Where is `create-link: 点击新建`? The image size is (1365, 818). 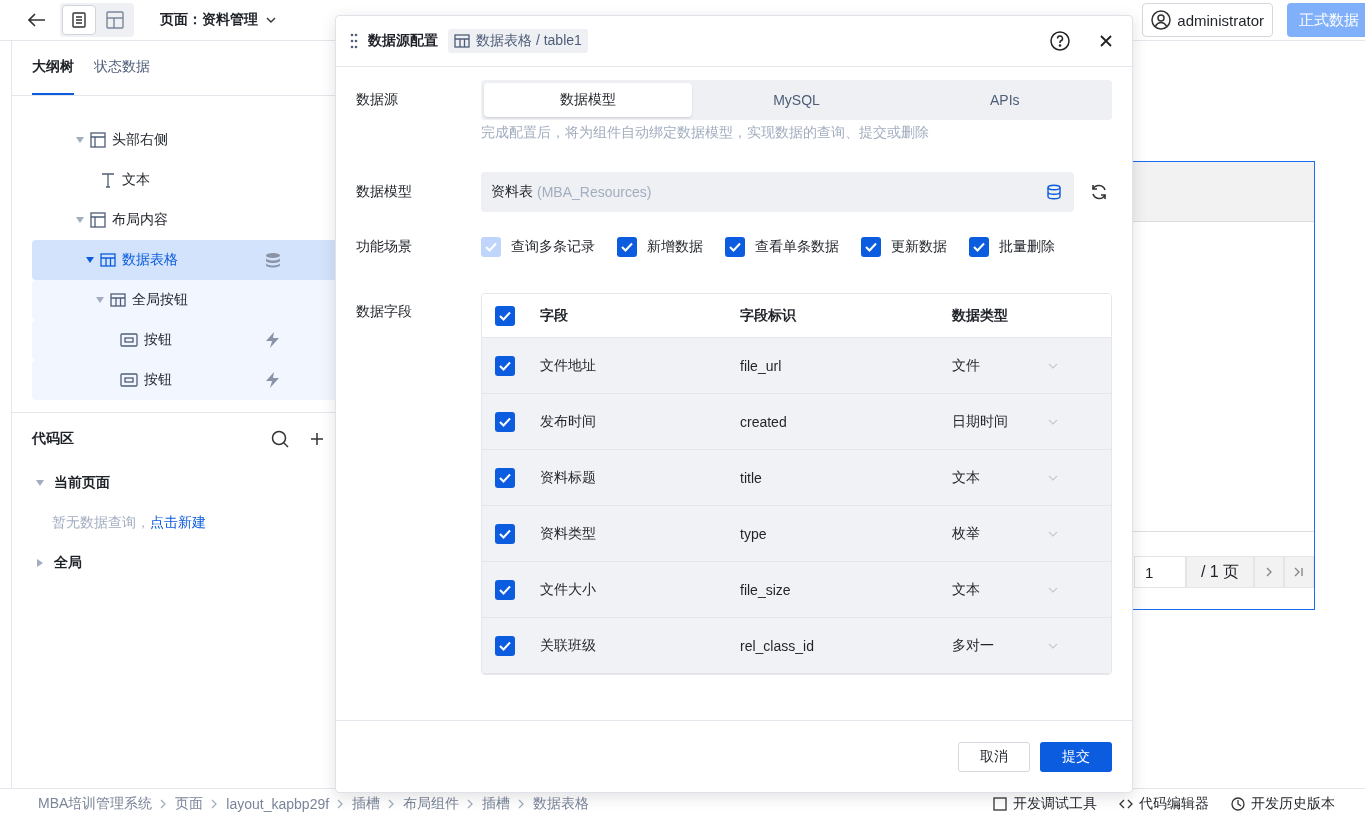 create-link: 点击新建 is located at coordinates (178, 523).